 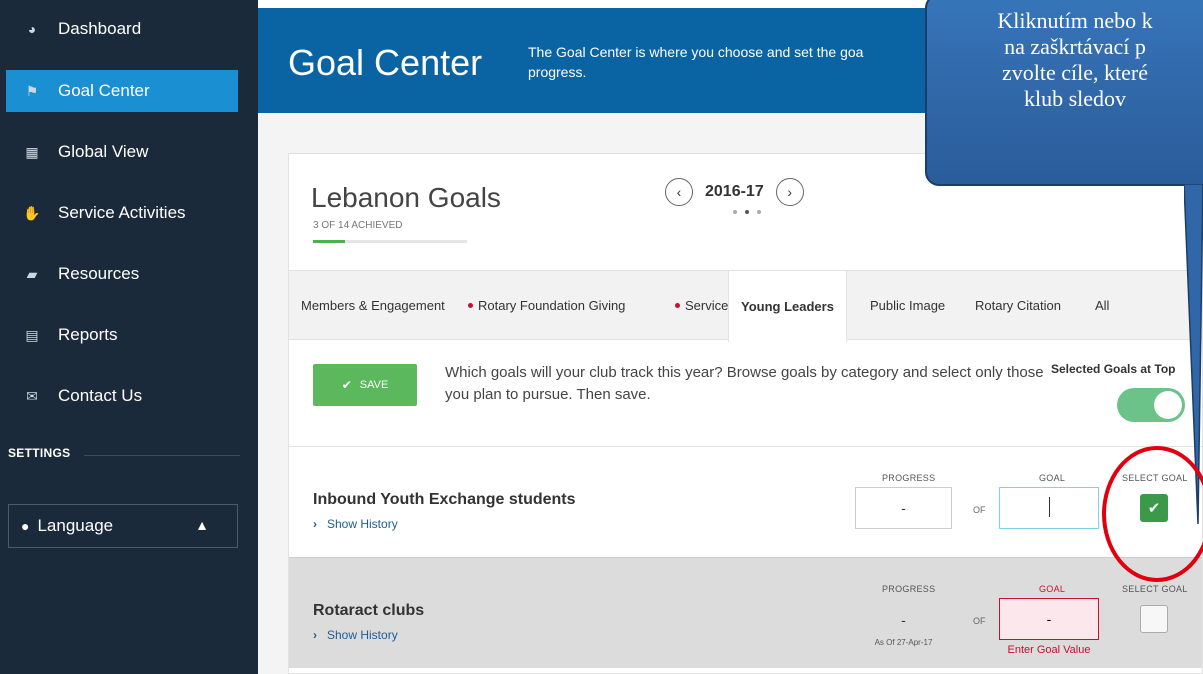 I want to click on sidebar-item-reports: ▤ Reports, so click(x=122, y=335).